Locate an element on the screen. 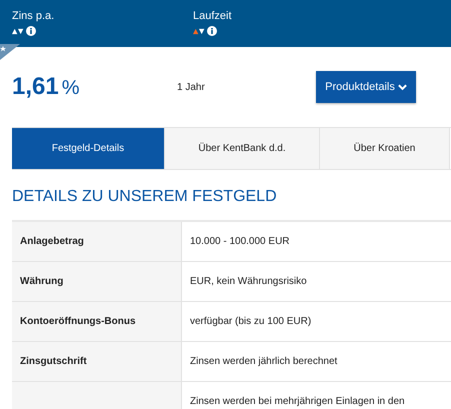  chevron-down-icon is located at coordinates (402, 87).